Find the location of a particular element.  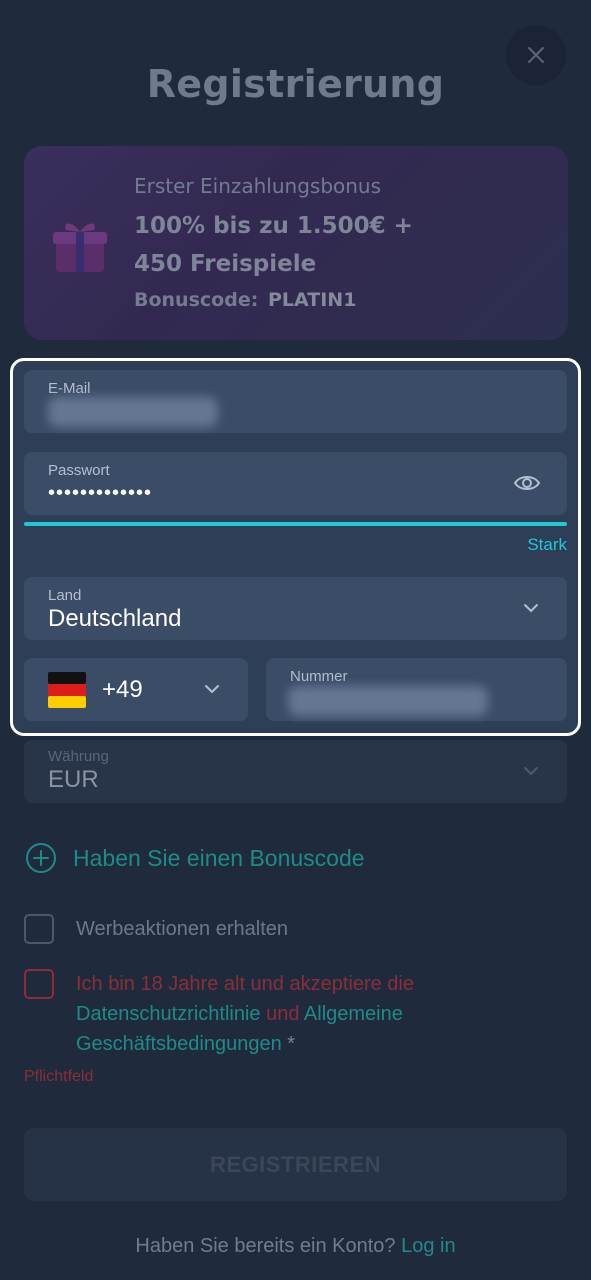

phone-prefix-select: +49 is located at coordinates (136, 689).